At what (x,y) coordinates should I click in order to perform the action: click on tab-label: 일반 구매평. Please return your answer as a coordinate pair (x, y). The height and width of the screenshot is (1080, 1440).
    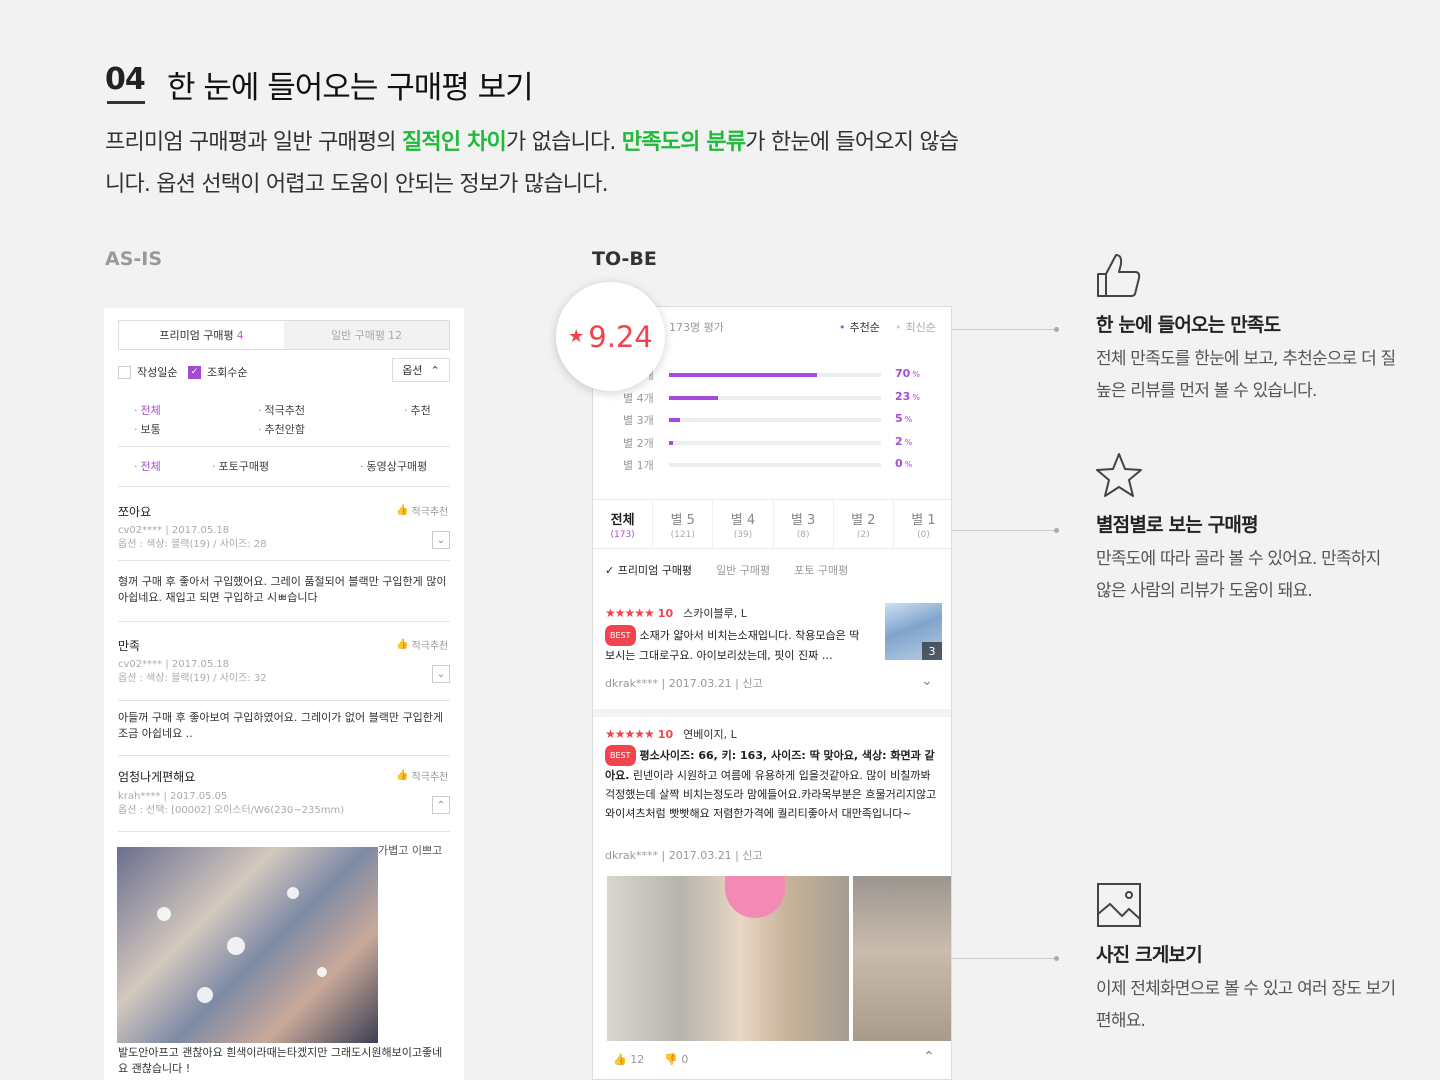
    Looking at the image, I should click on (358, 335).